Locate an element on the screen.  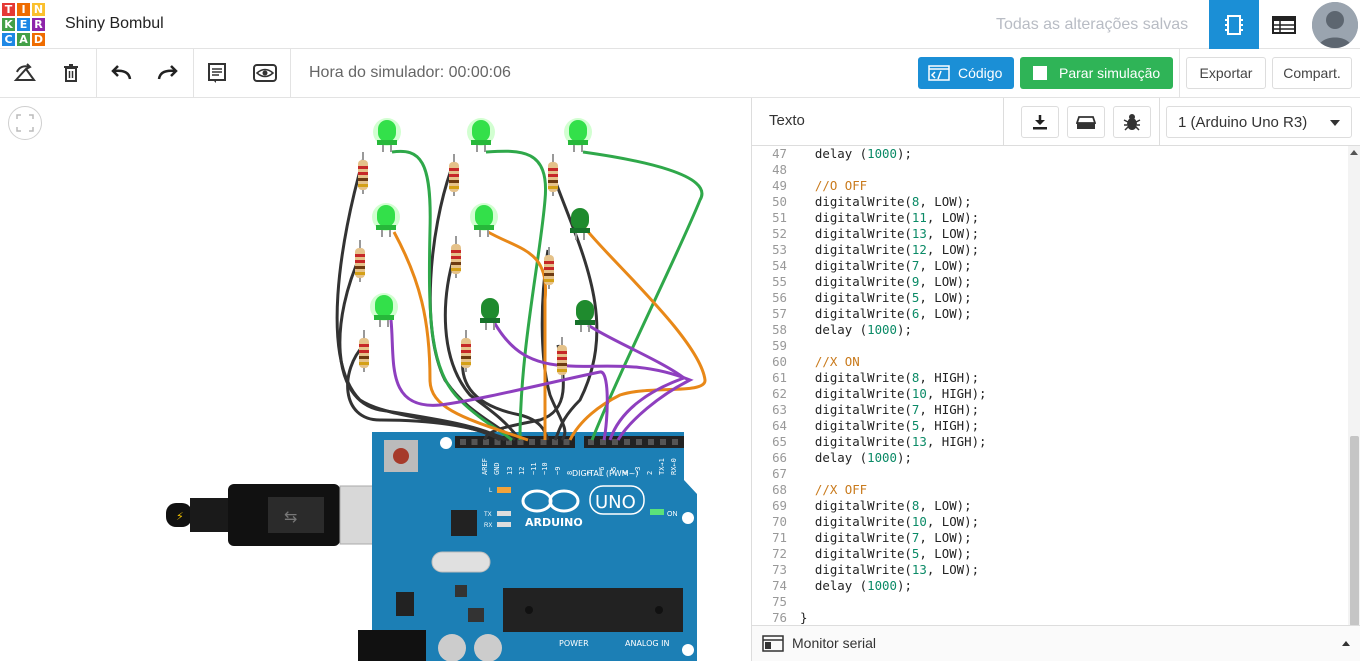
line-text: digitalWrite(6, LOW); is located at coordinates (886, 313).